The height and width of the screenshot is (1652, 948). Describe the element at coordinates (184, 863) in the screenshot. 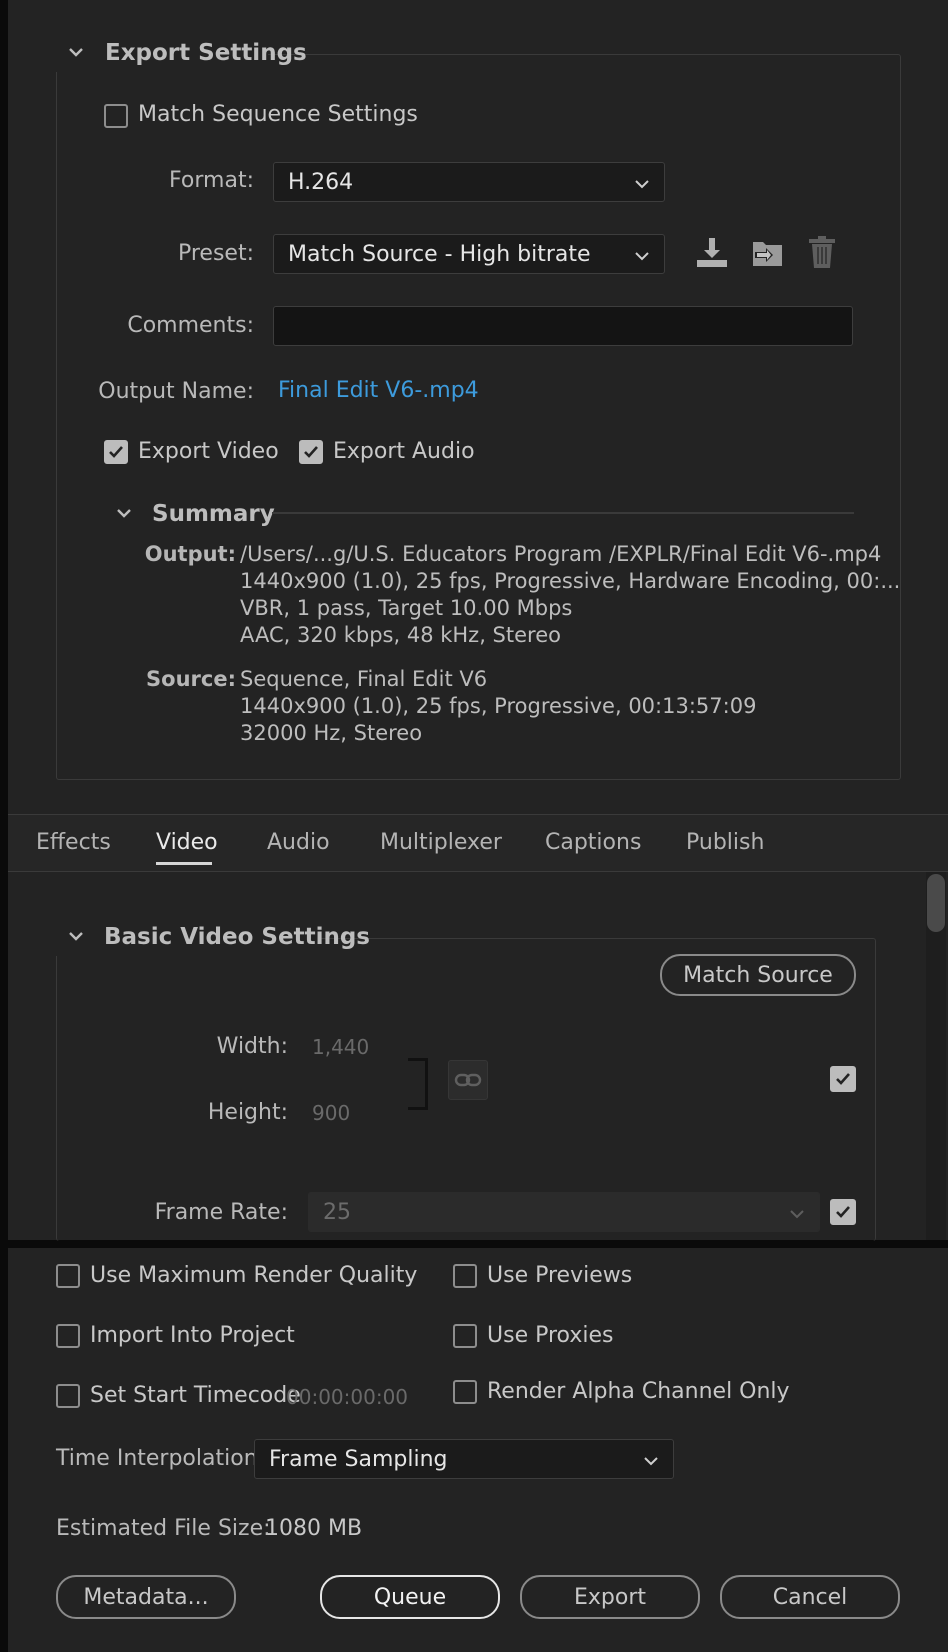

I see `active-tab-indicator` at that location.